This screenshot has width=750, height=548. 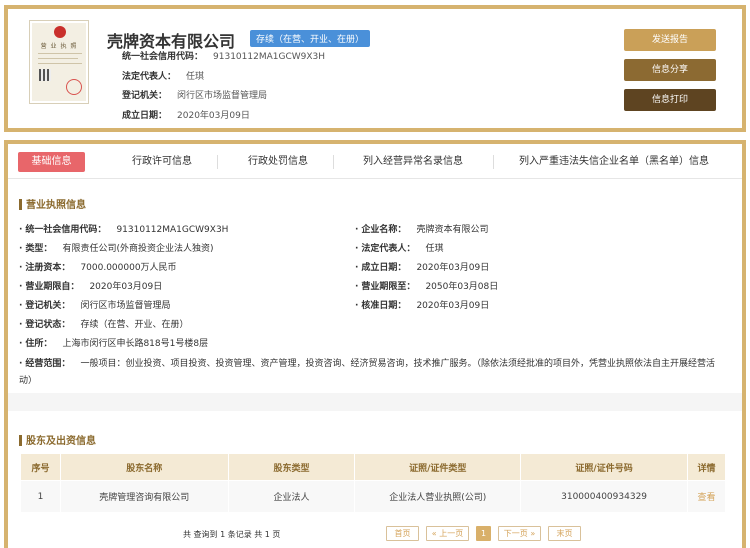 I want to click on field-registered-capital: 注册资本： 7000.000000万人民币, so click(x=98, y=266).